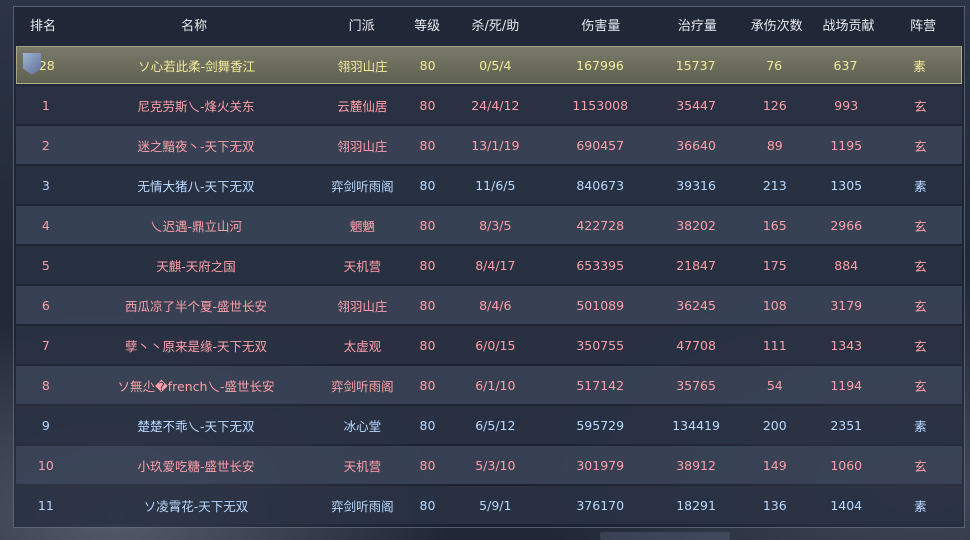 This screenshot has height=540, width=970. I want to click on name-cell: 无情大猪八-天下无双, so click(196, 186).